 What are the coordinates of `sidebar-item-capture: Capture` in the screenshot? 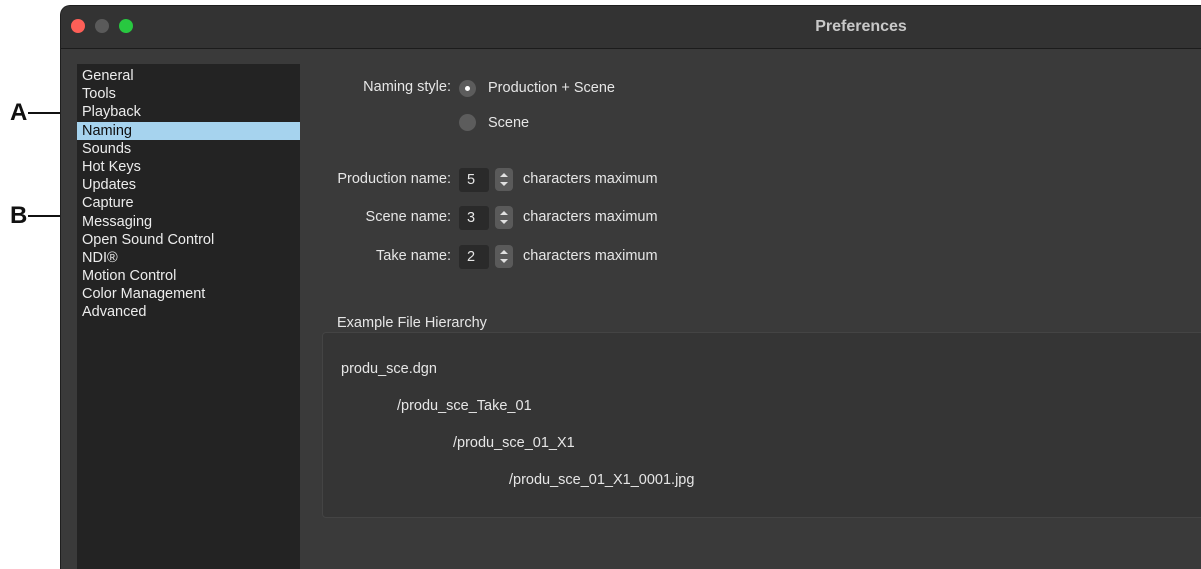 It's located at (188, 203).